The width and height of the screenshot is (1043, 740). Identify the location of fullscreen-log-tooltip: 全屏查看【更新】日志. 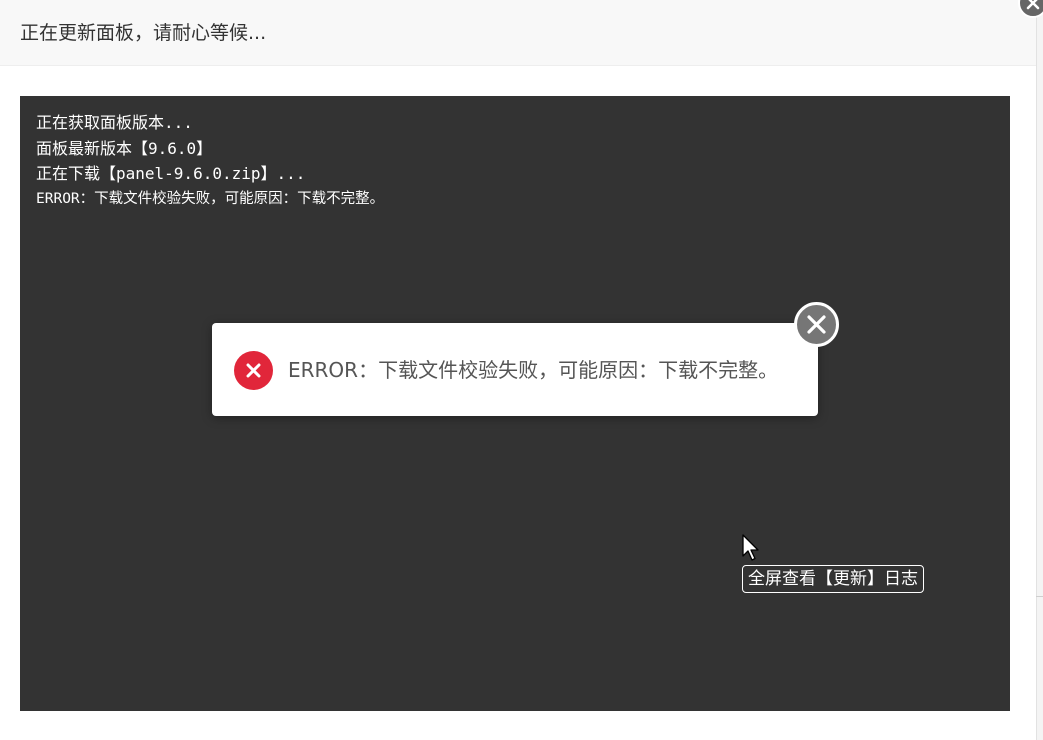
(833, 579).